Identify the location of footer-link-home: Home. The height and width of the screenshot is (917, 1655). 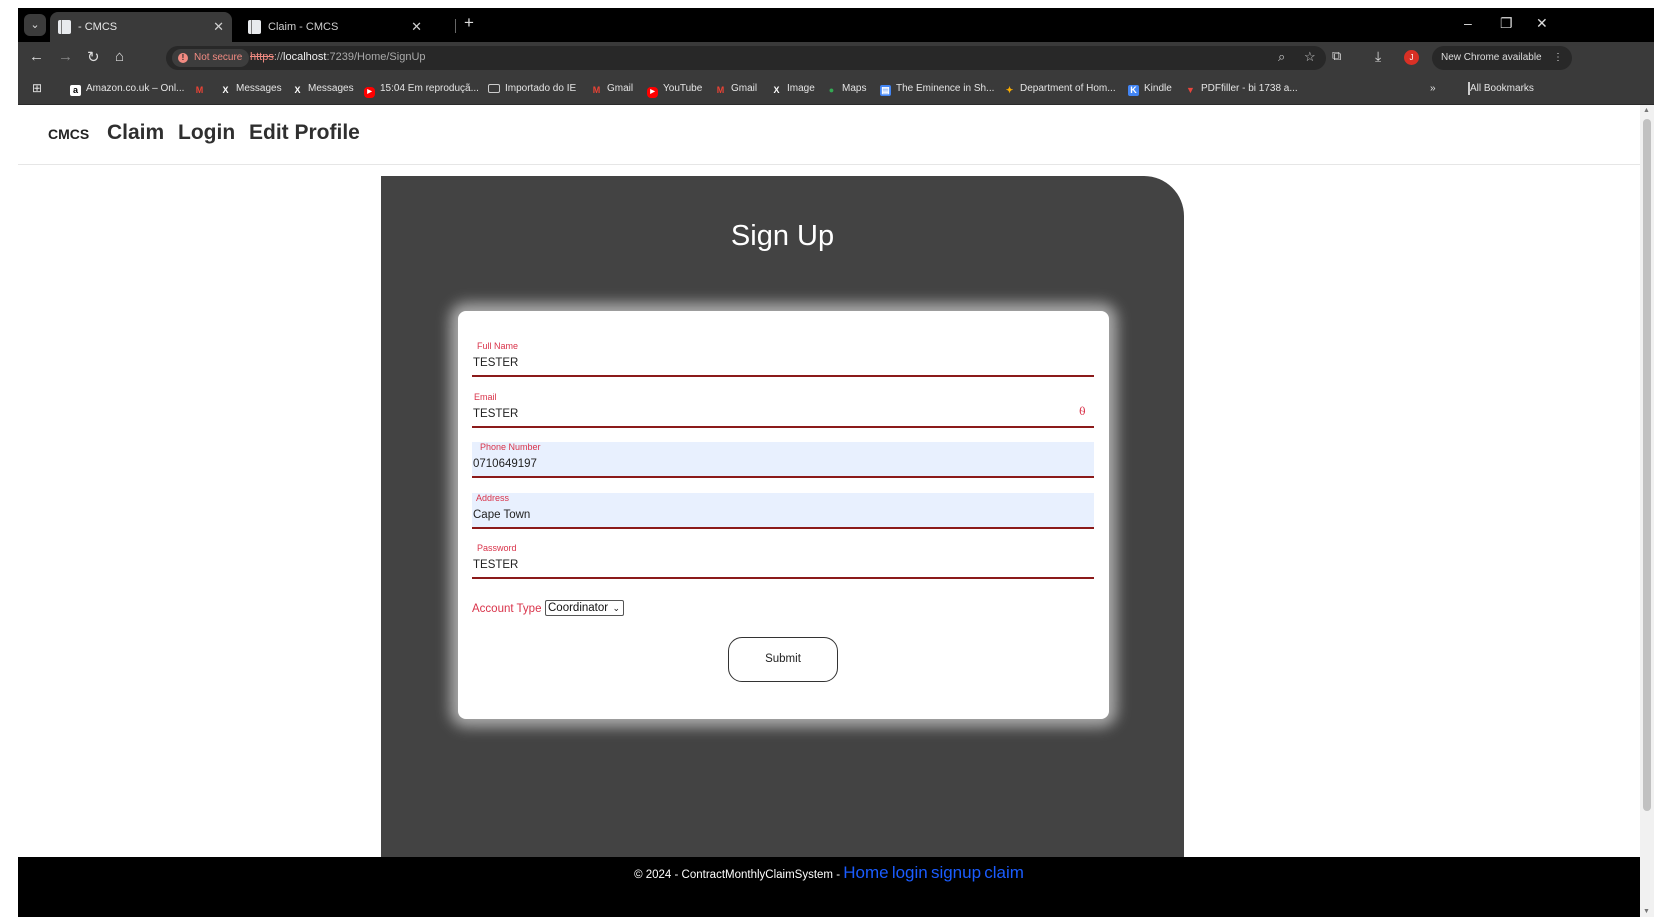
(865, 872).